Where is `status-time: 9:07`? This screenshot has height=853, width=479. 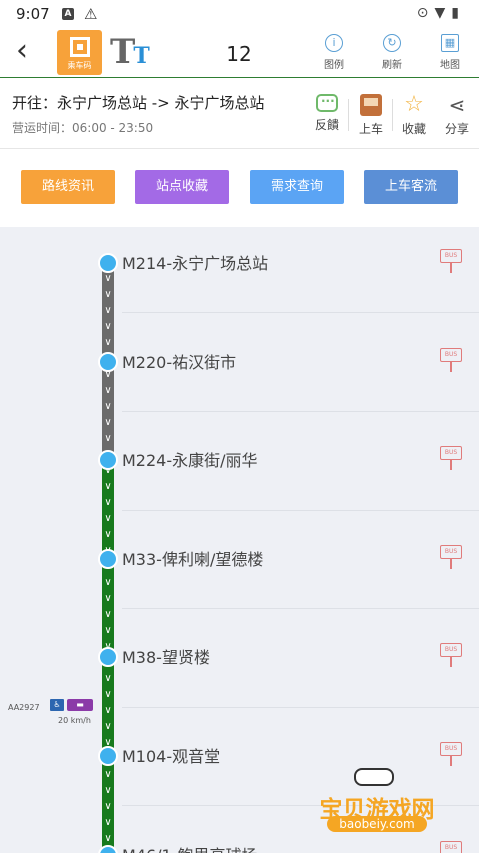 status-time: 9:07 is located at coordinates (33, 14).